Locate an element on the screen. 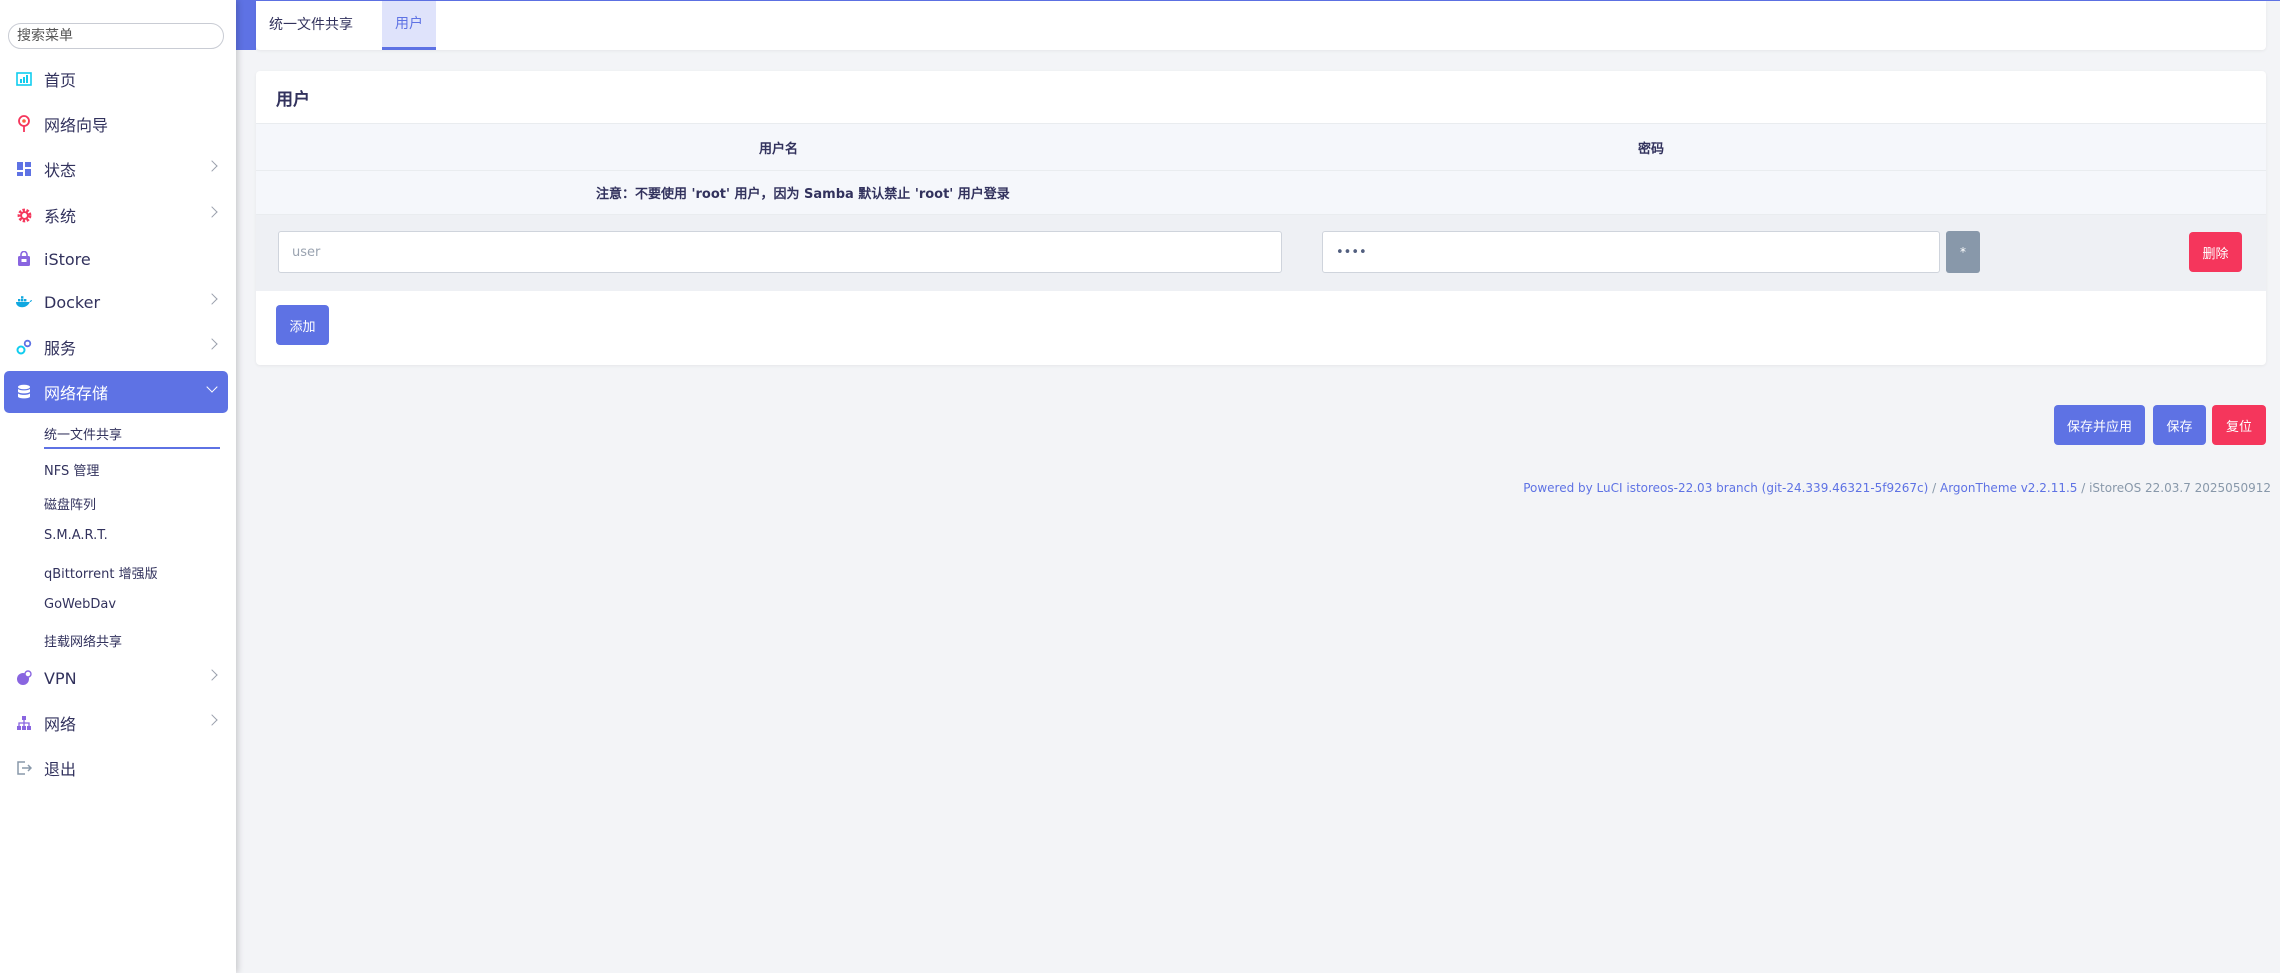 This screenshot has width=2280, height=973. reset-button: 复位 is located at coordinates (2239, 425).